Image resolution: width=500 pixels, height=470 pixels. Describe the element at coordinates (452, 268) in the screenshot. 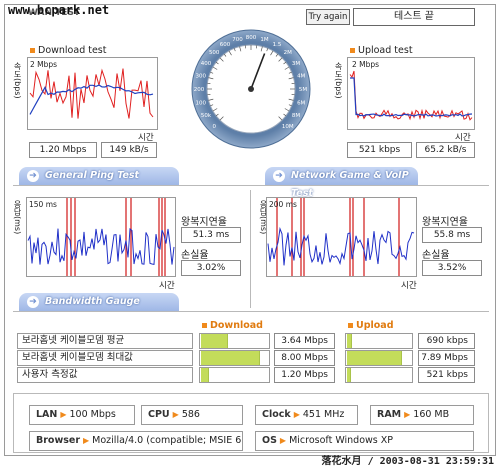

I see `game-loss-value: 3.52%` at that location.